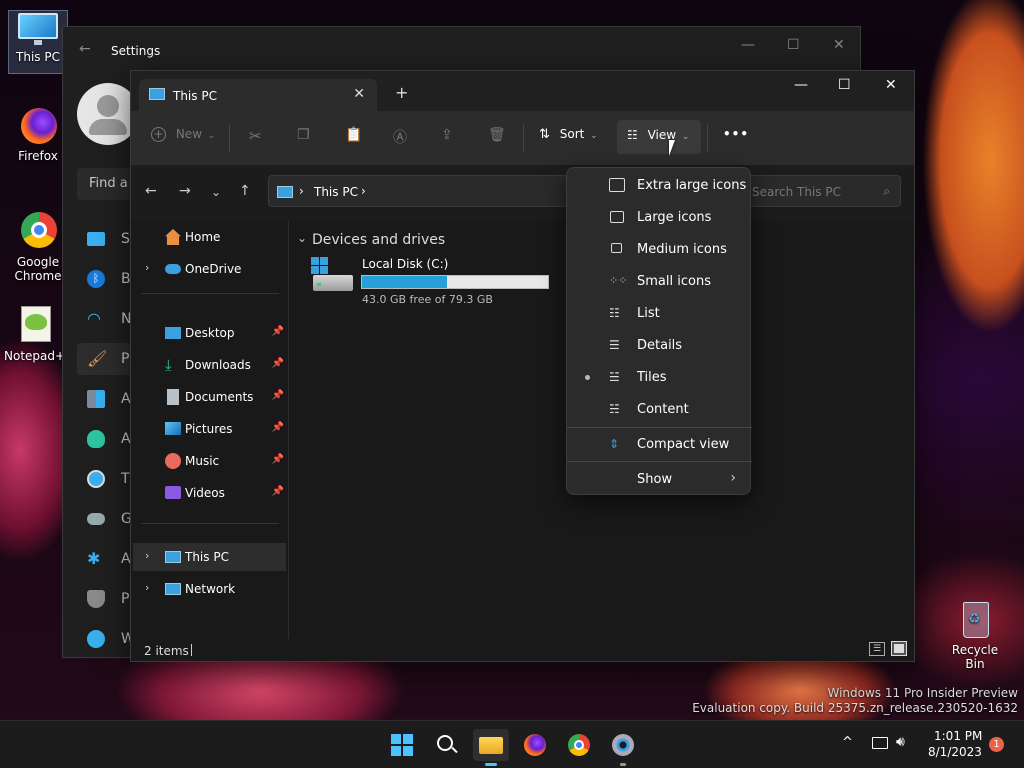 The width and height of the screenshot is (1024, 768). What do you see at coordinates (877, 649) in the screenshot?
I see `details-view-icon: ☰` at bounding box center [877, 649].